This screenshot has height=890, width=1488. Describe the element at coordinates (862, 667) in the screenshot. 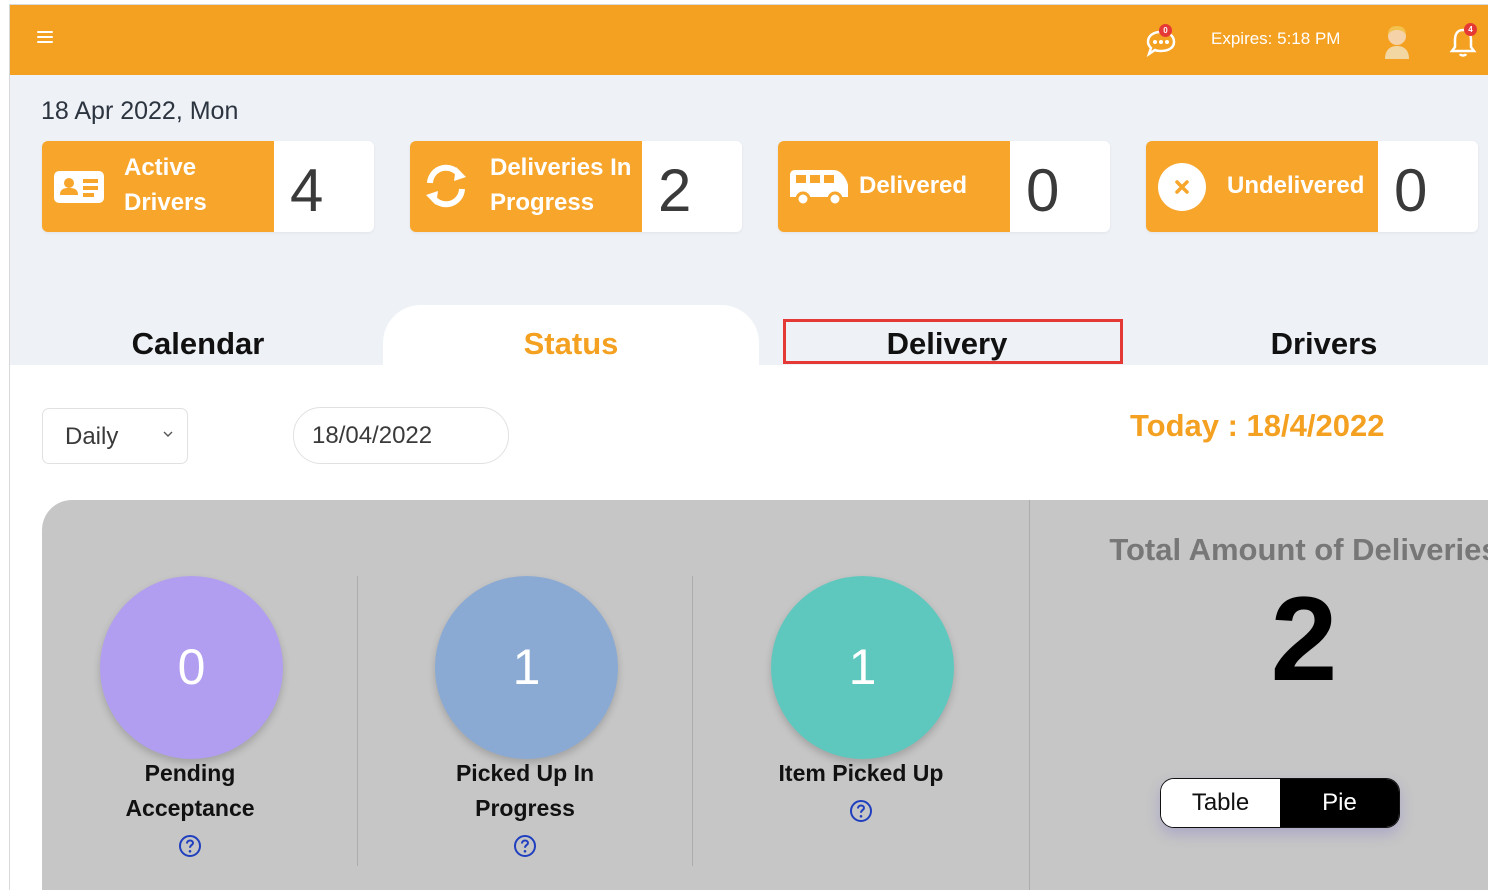

I see `item-picked-up-circle: 1` at that location.